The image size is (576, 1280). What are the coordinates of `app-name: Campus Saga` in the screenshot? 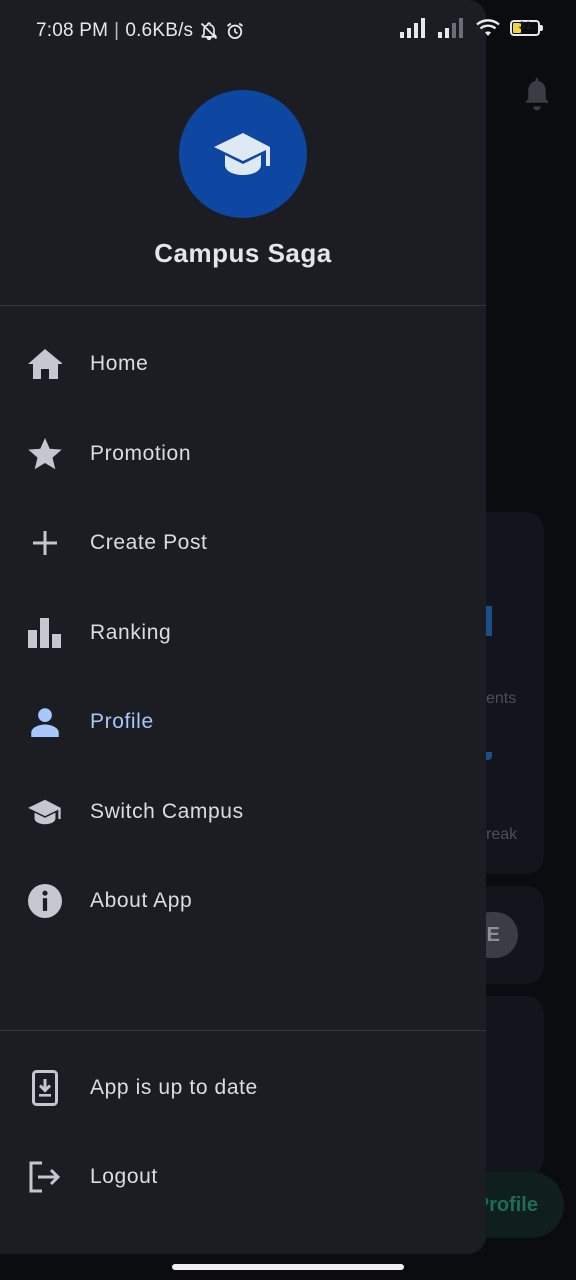 It's located at (243, 253).